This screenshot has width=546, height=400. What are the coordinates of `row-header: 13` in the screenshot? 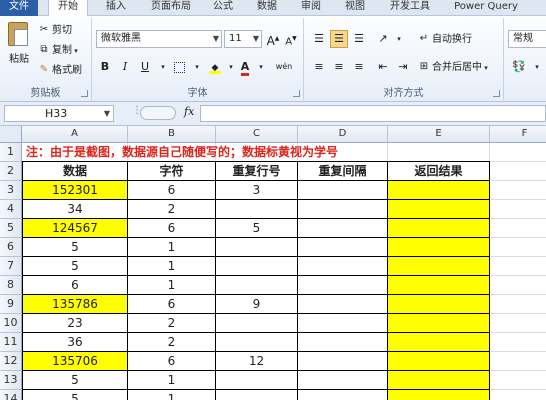 It's located at (11, 380).